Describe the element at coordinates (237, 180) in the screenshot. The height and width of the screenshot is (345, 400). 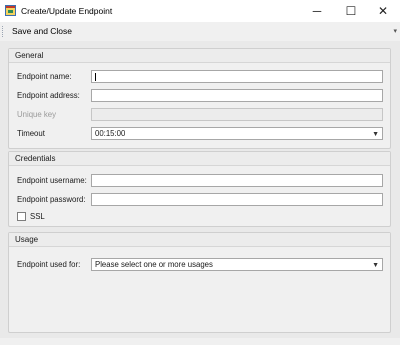
I see `endpoint-username-field` at that location.